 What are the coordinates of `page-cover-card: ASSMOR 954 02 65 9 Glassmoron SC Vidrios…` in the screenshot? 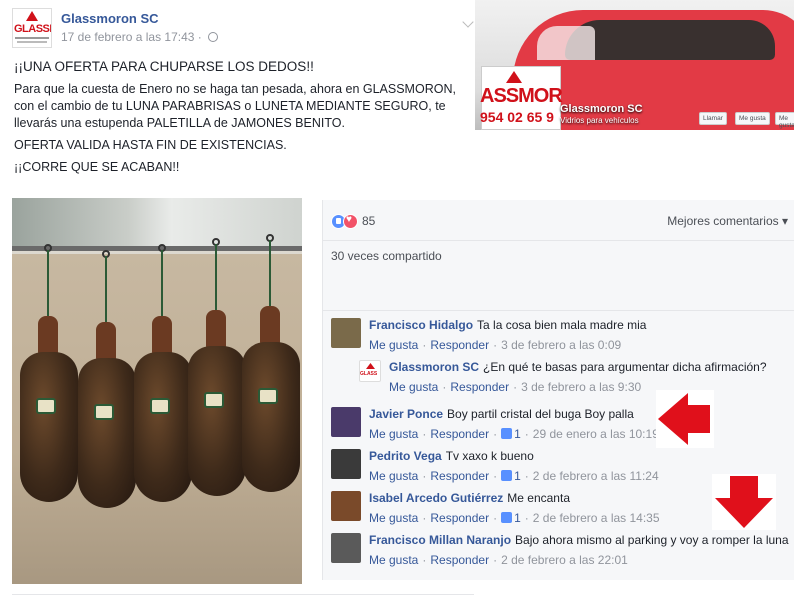 It's located at (634, 65).